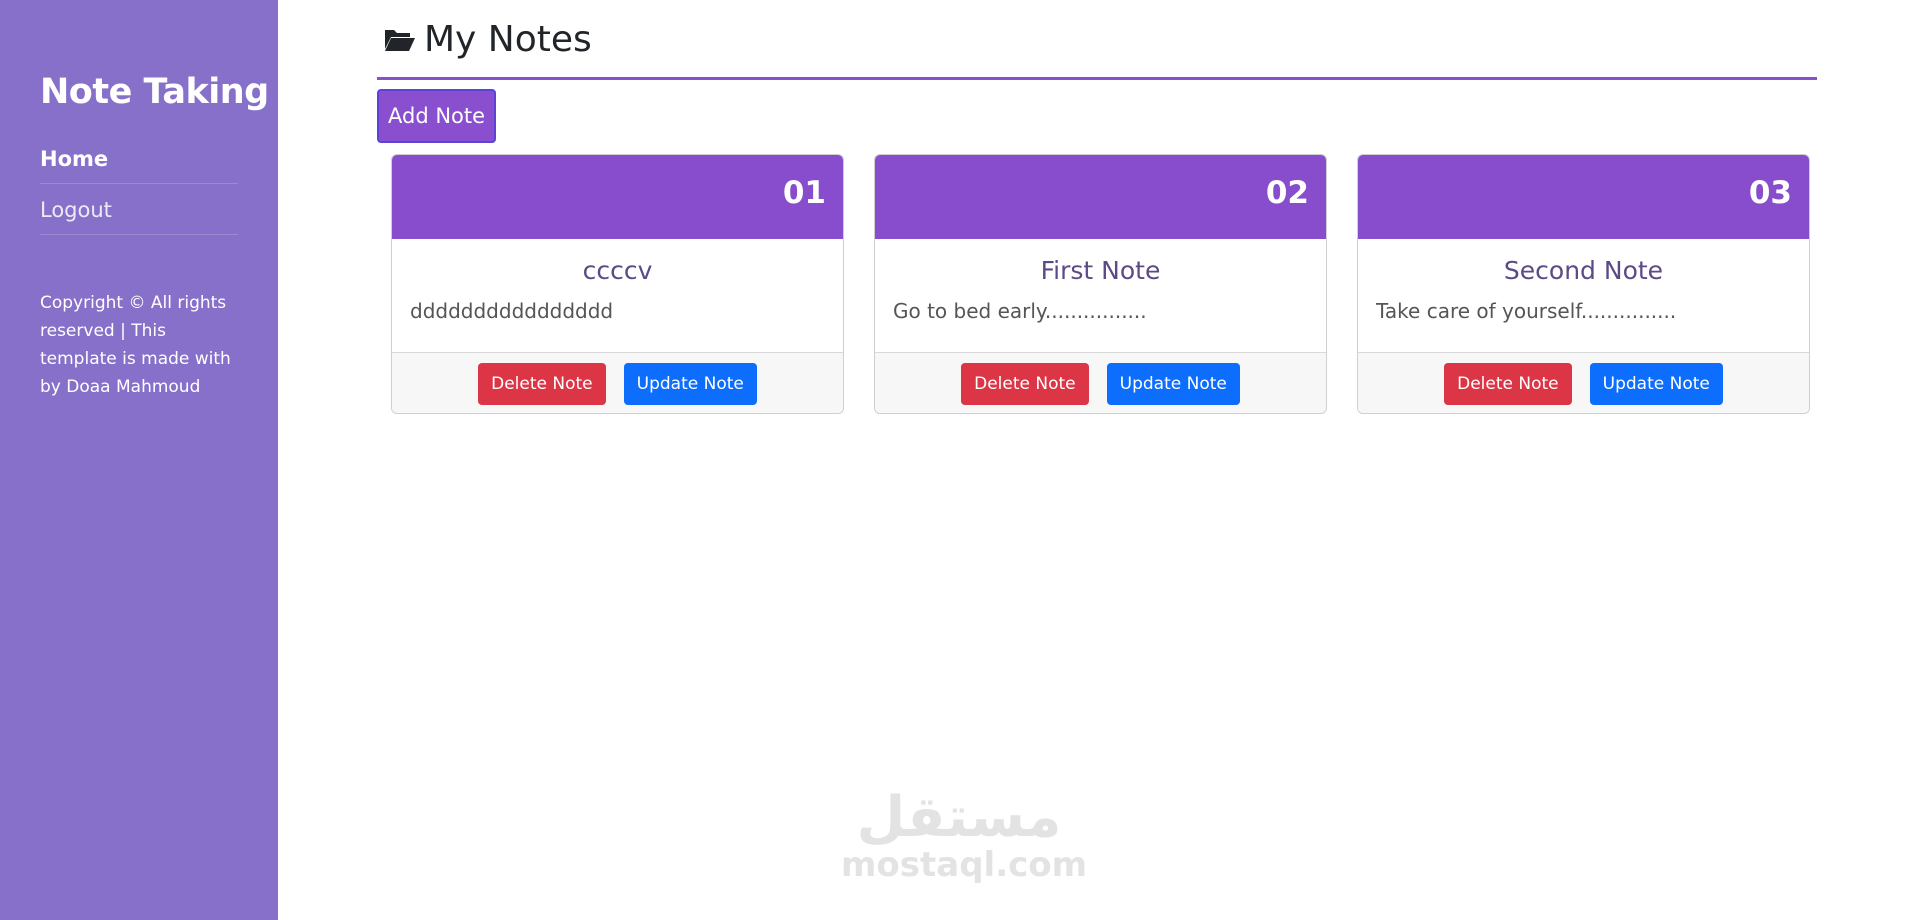 The height and width of the screenshot is (920, 1914). Describe the element at coordinates (512, 311) in the screenshot. I see `note-text: dddddddddddddddd` at that location.